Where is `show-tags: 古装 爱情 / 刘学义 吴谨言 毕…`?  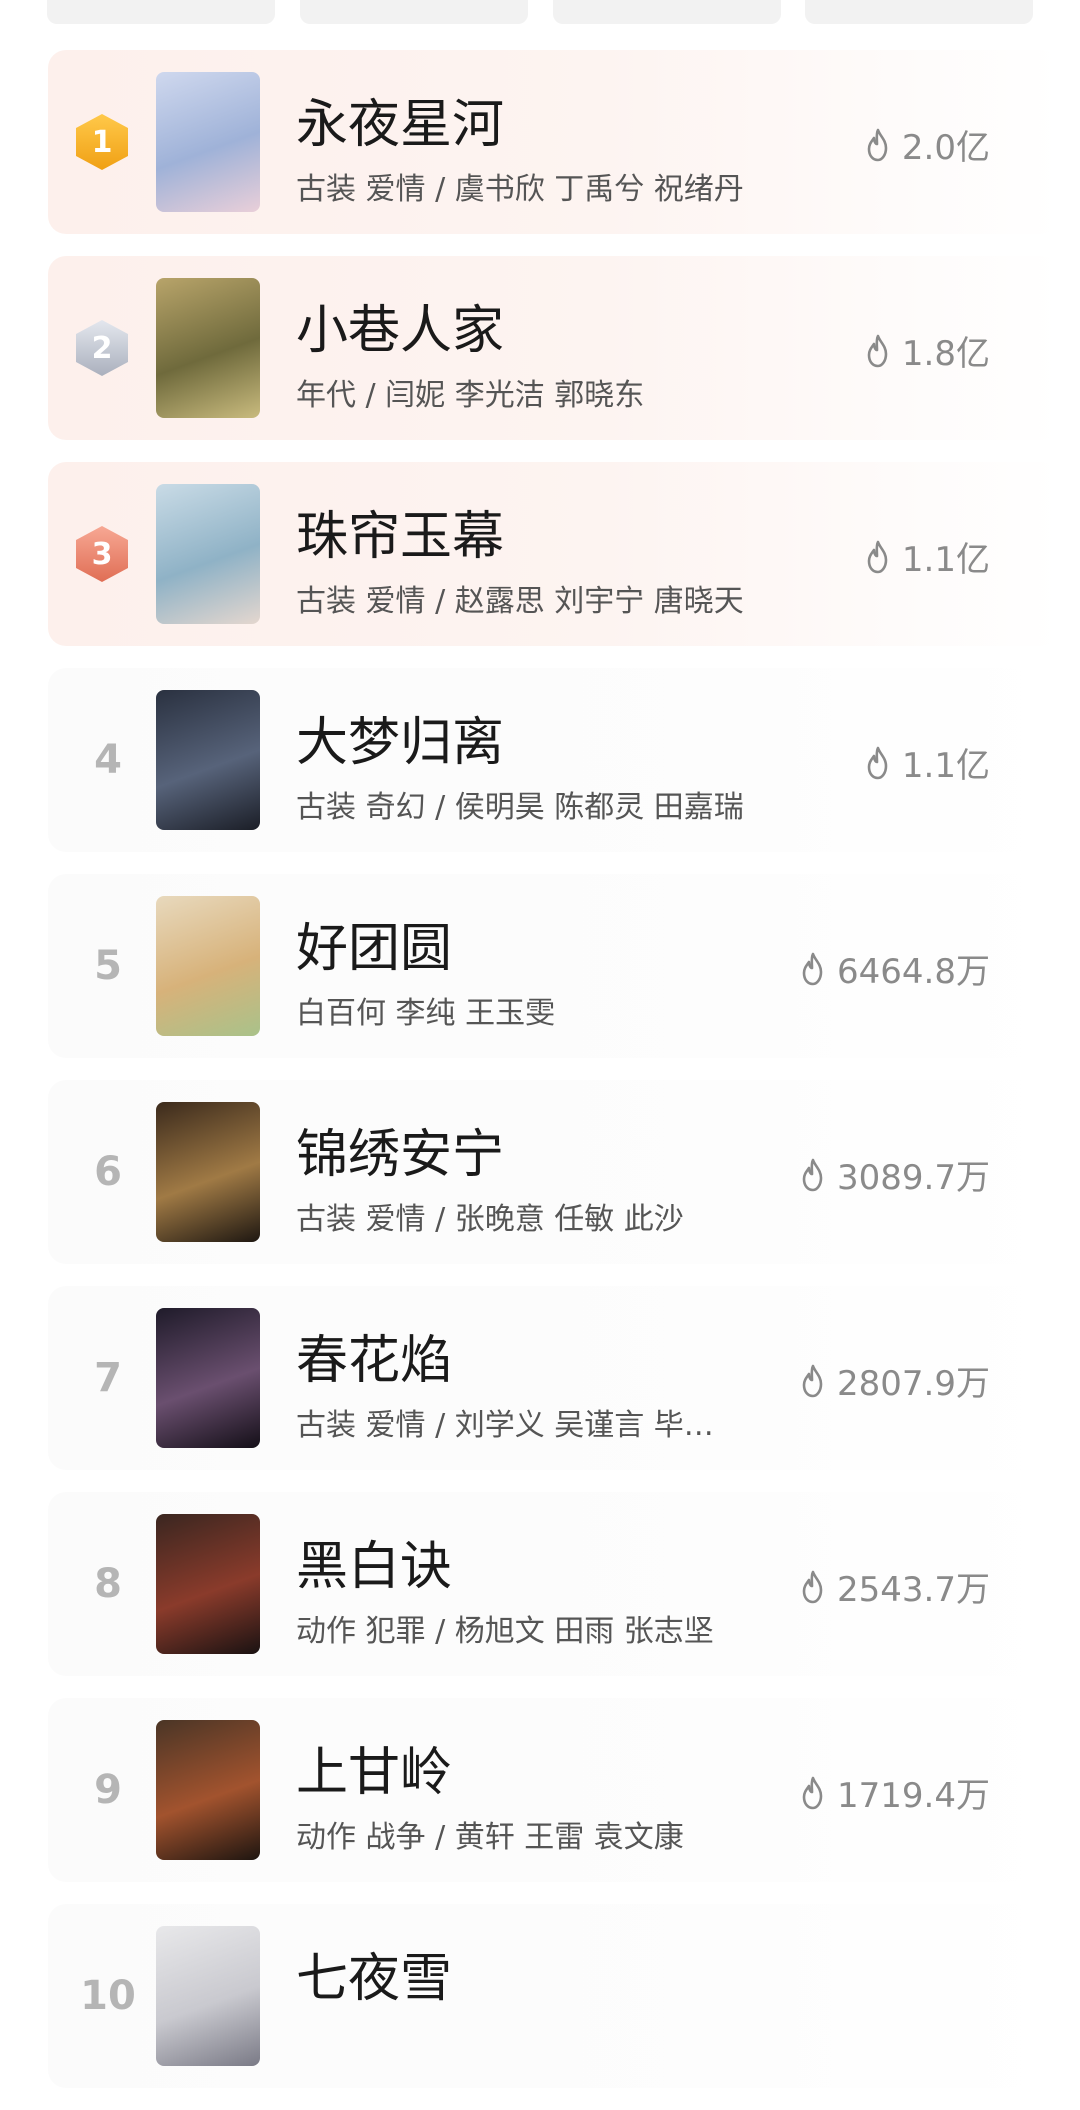 show-tags: 古装 爱情 / 刘学义 吴谨言 毕… is located at coordinates (505, 1425).